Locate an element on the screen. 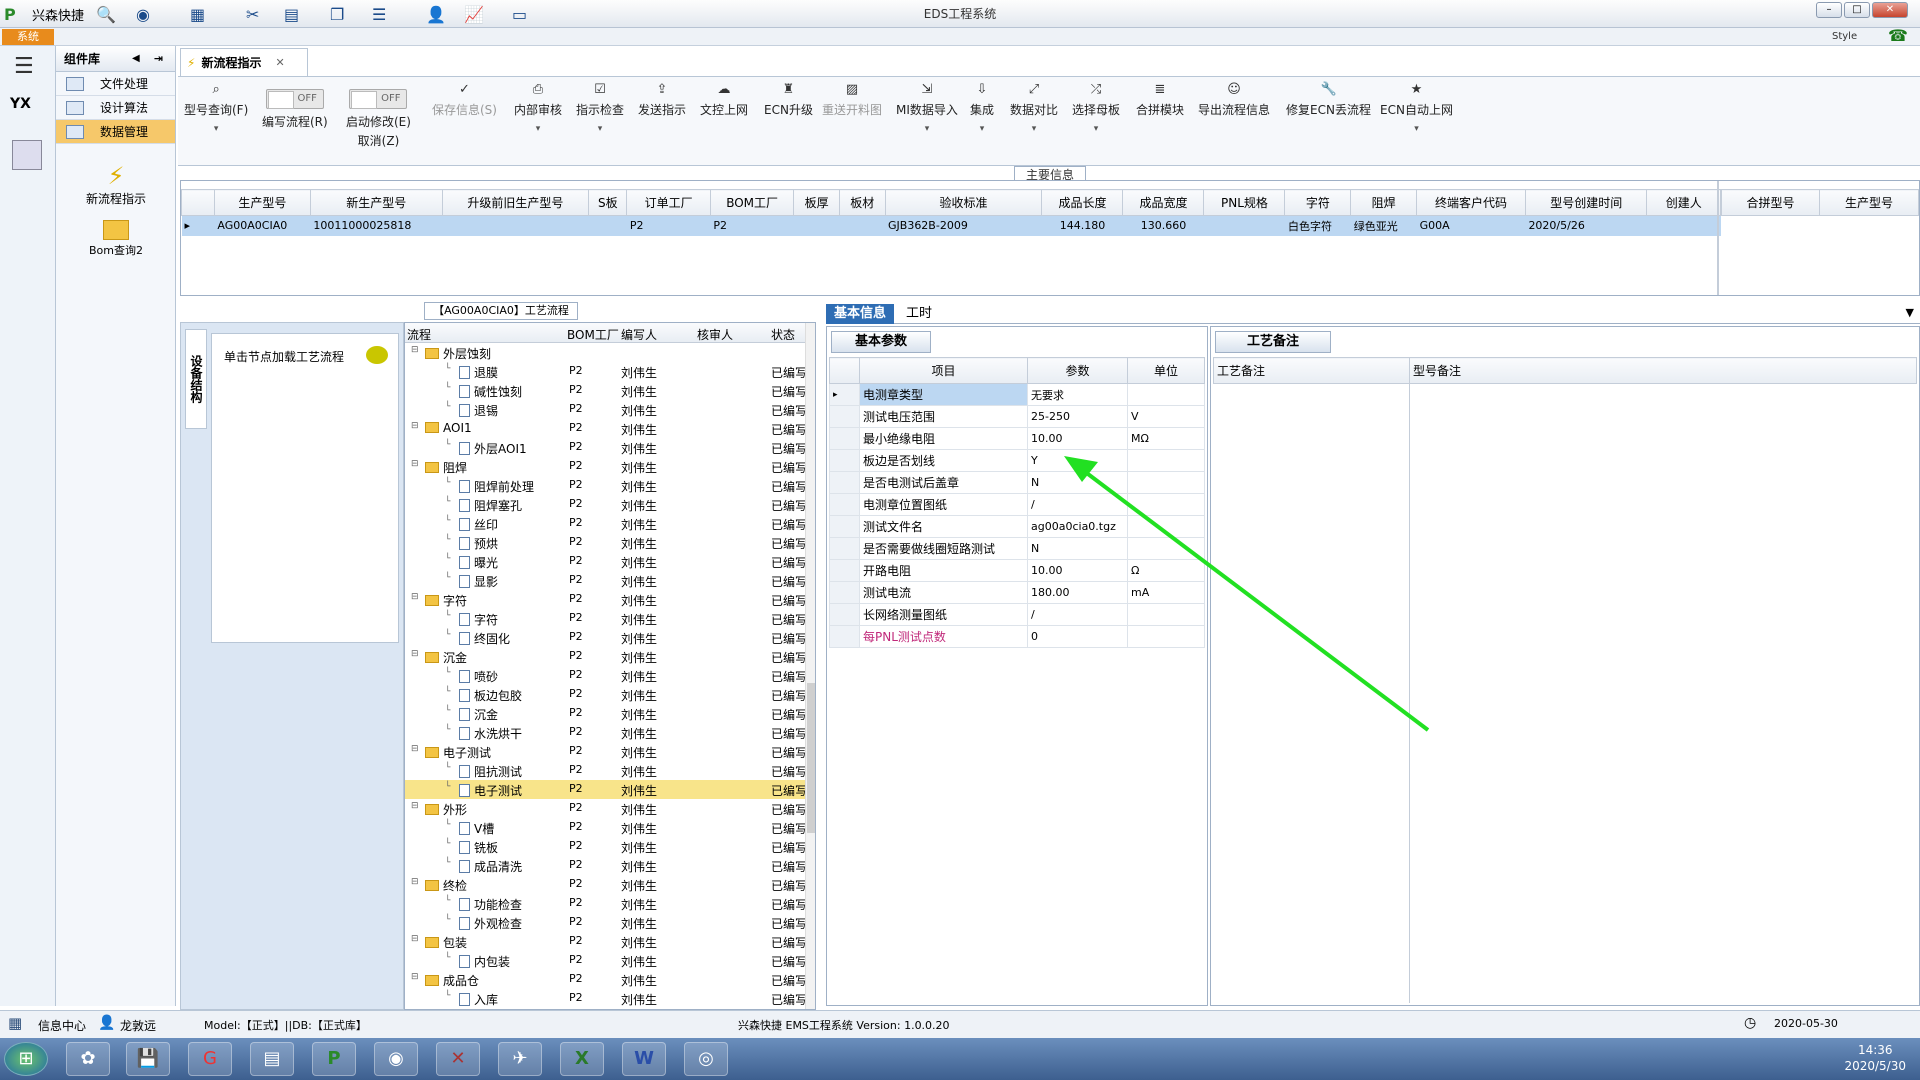 The width and height of the screenshot is (1920, 1080). clock-date: 2020/5/30 is located at coordinates (1875, 1066).